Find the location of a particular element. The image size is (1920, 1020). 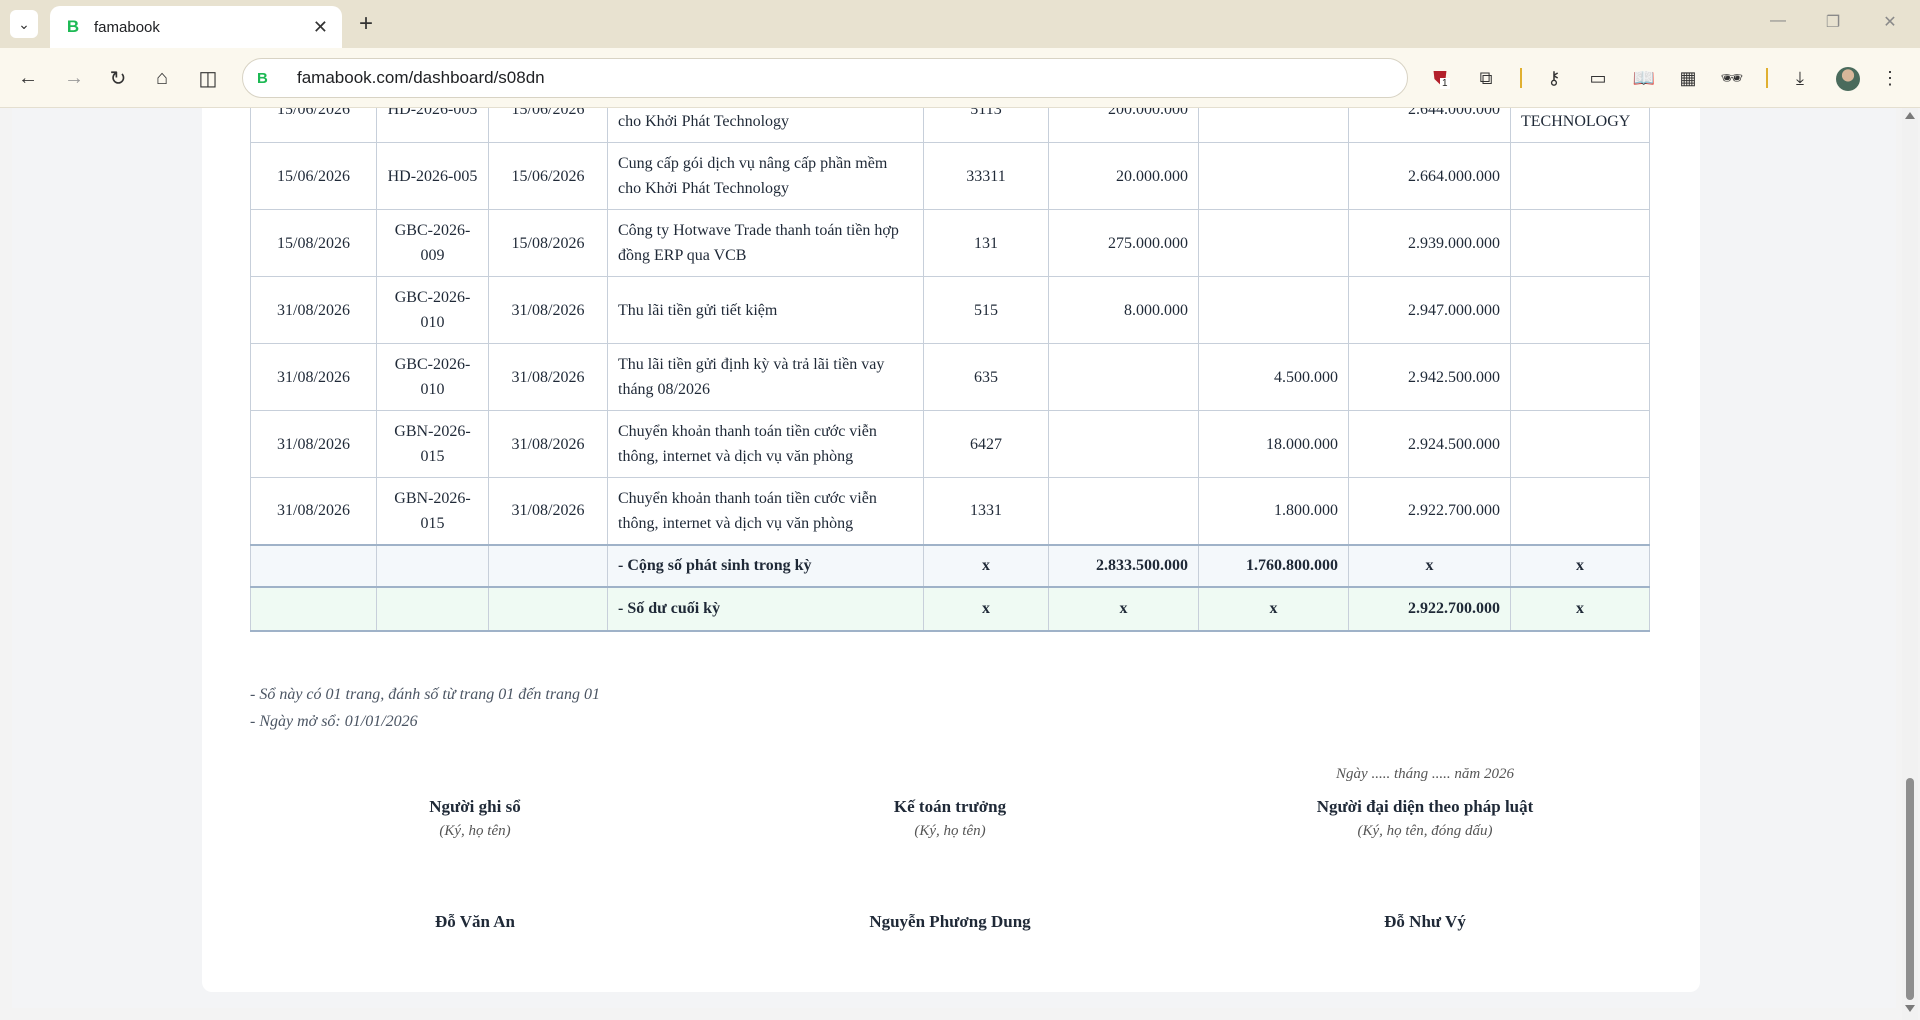

tab-strip: ⌄ B famabook ✕ + — ❐ ✕ is located at coordinates (960, 24).